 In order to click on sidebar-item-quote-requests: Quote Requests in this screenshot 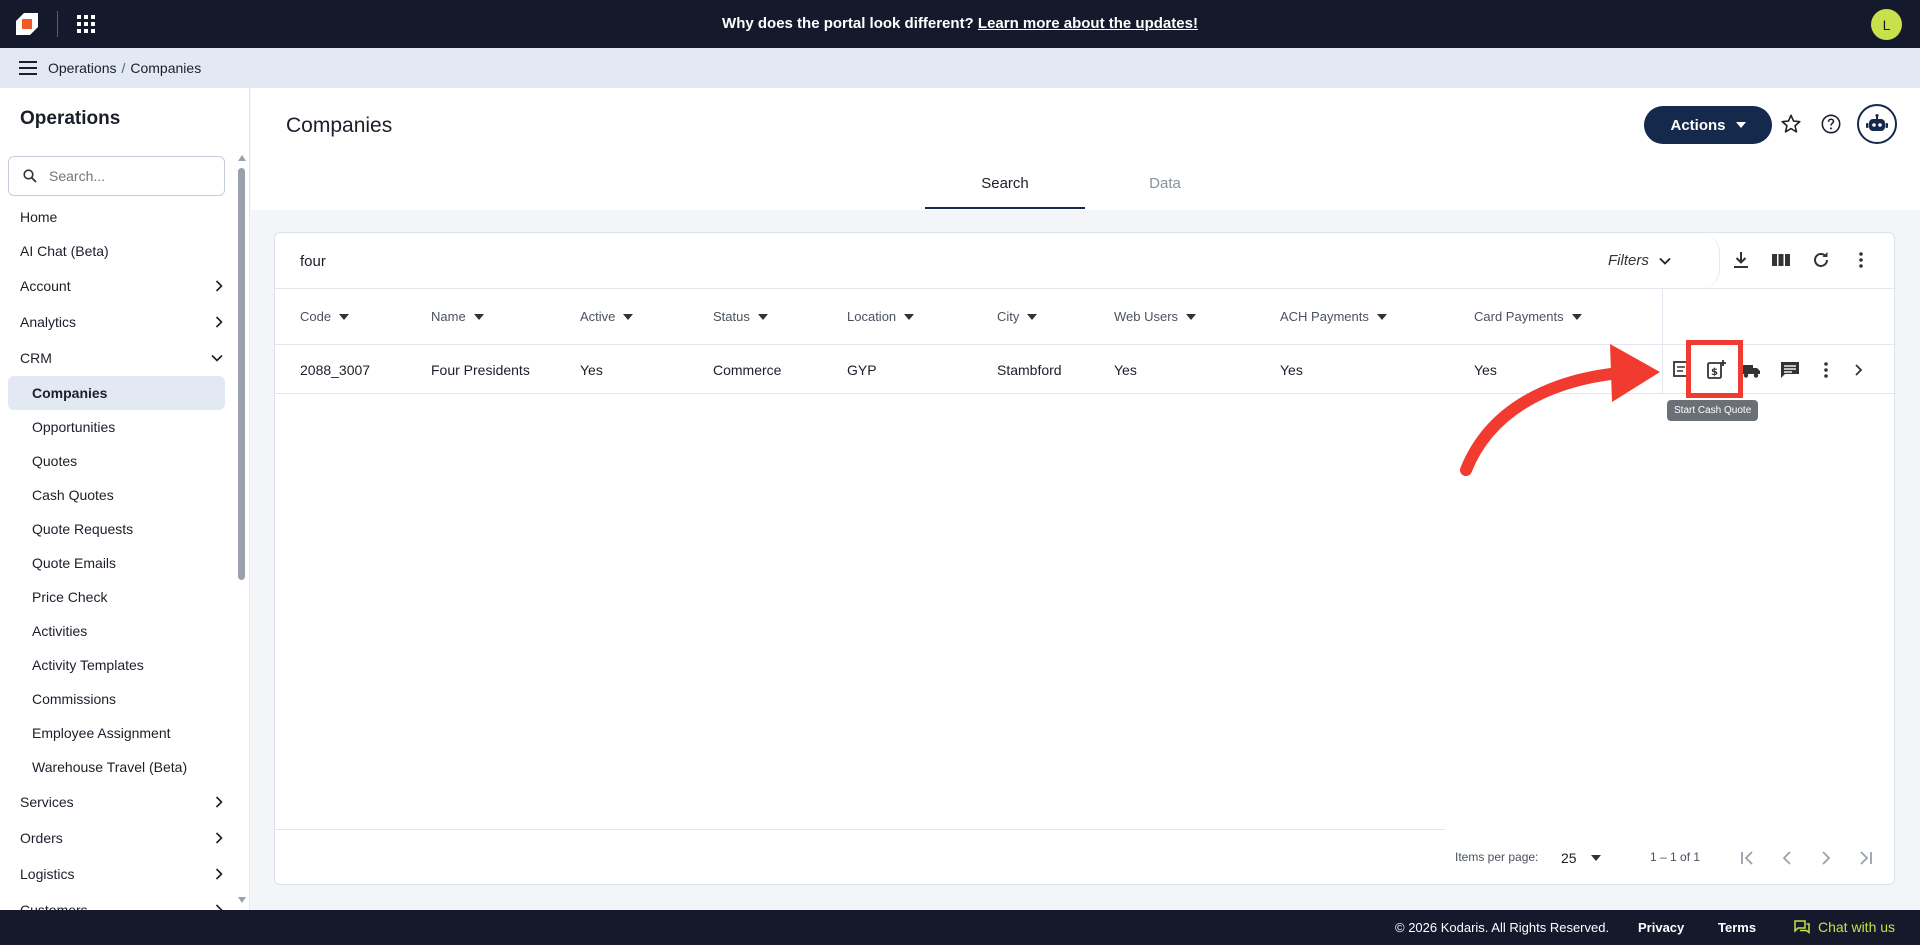, I will do `click(117, 529)`.